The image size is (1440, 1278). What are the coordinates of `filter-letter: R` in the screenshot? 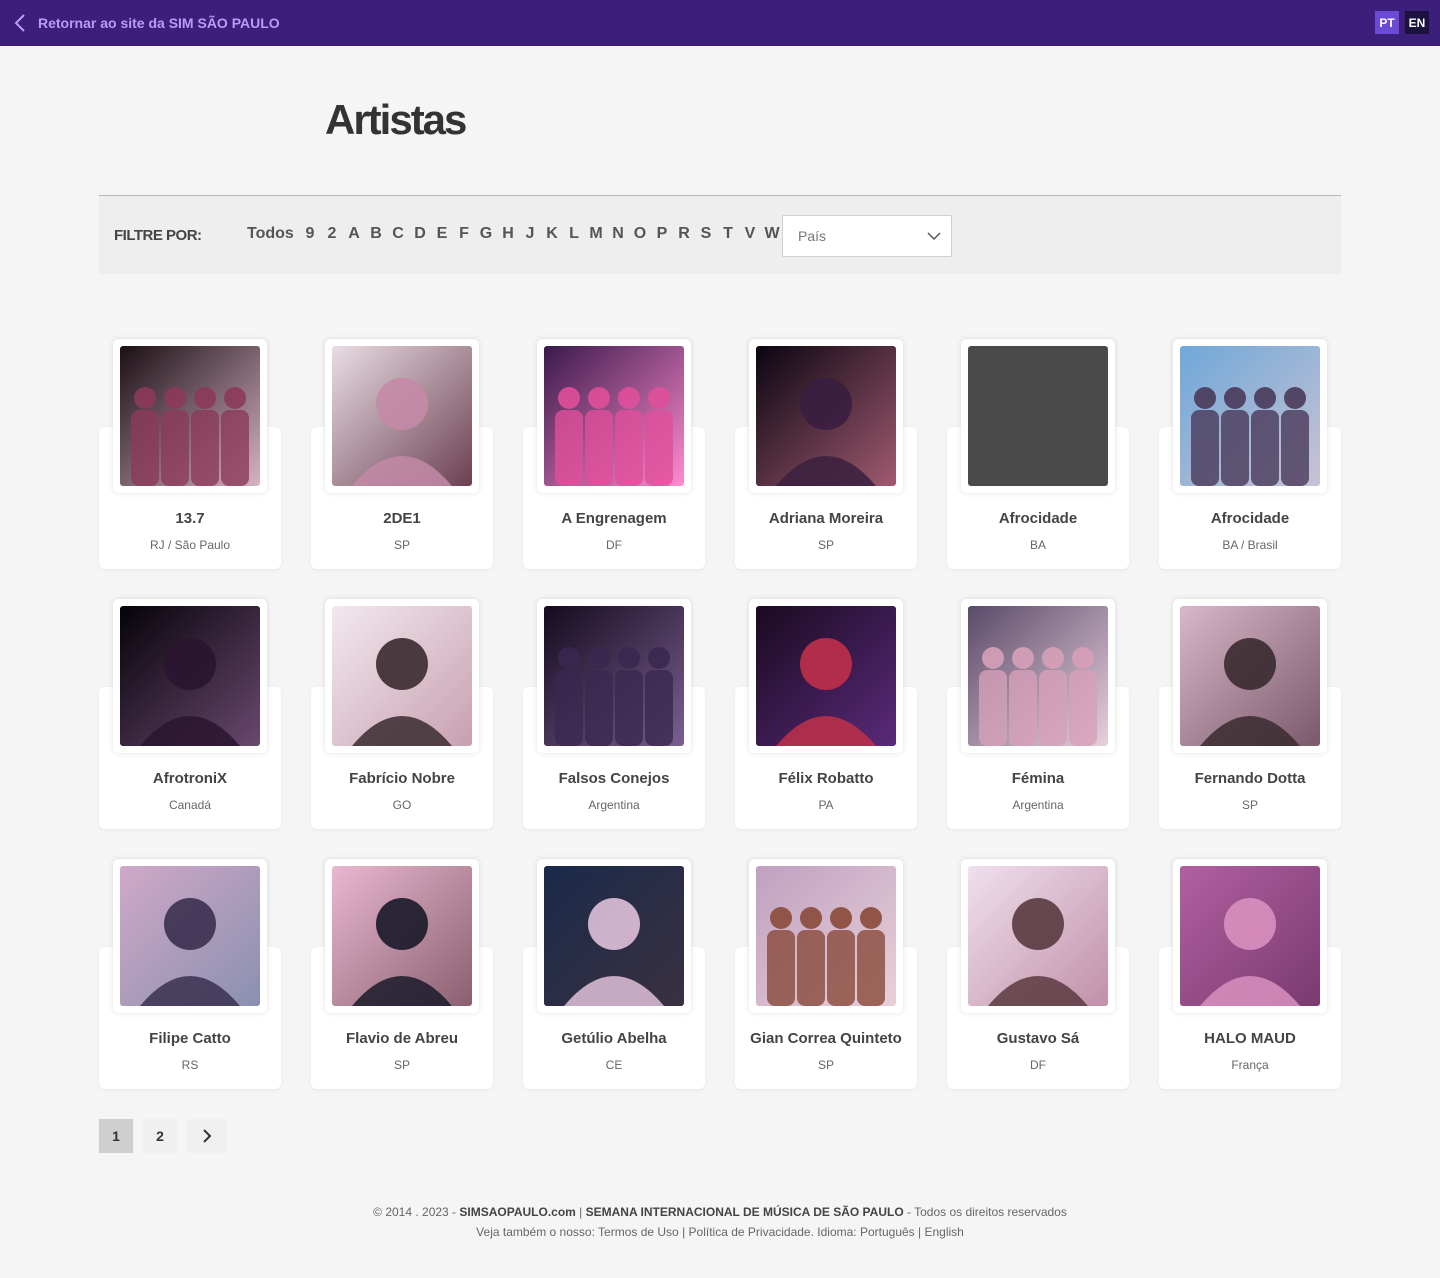 It's located at (684, 234).